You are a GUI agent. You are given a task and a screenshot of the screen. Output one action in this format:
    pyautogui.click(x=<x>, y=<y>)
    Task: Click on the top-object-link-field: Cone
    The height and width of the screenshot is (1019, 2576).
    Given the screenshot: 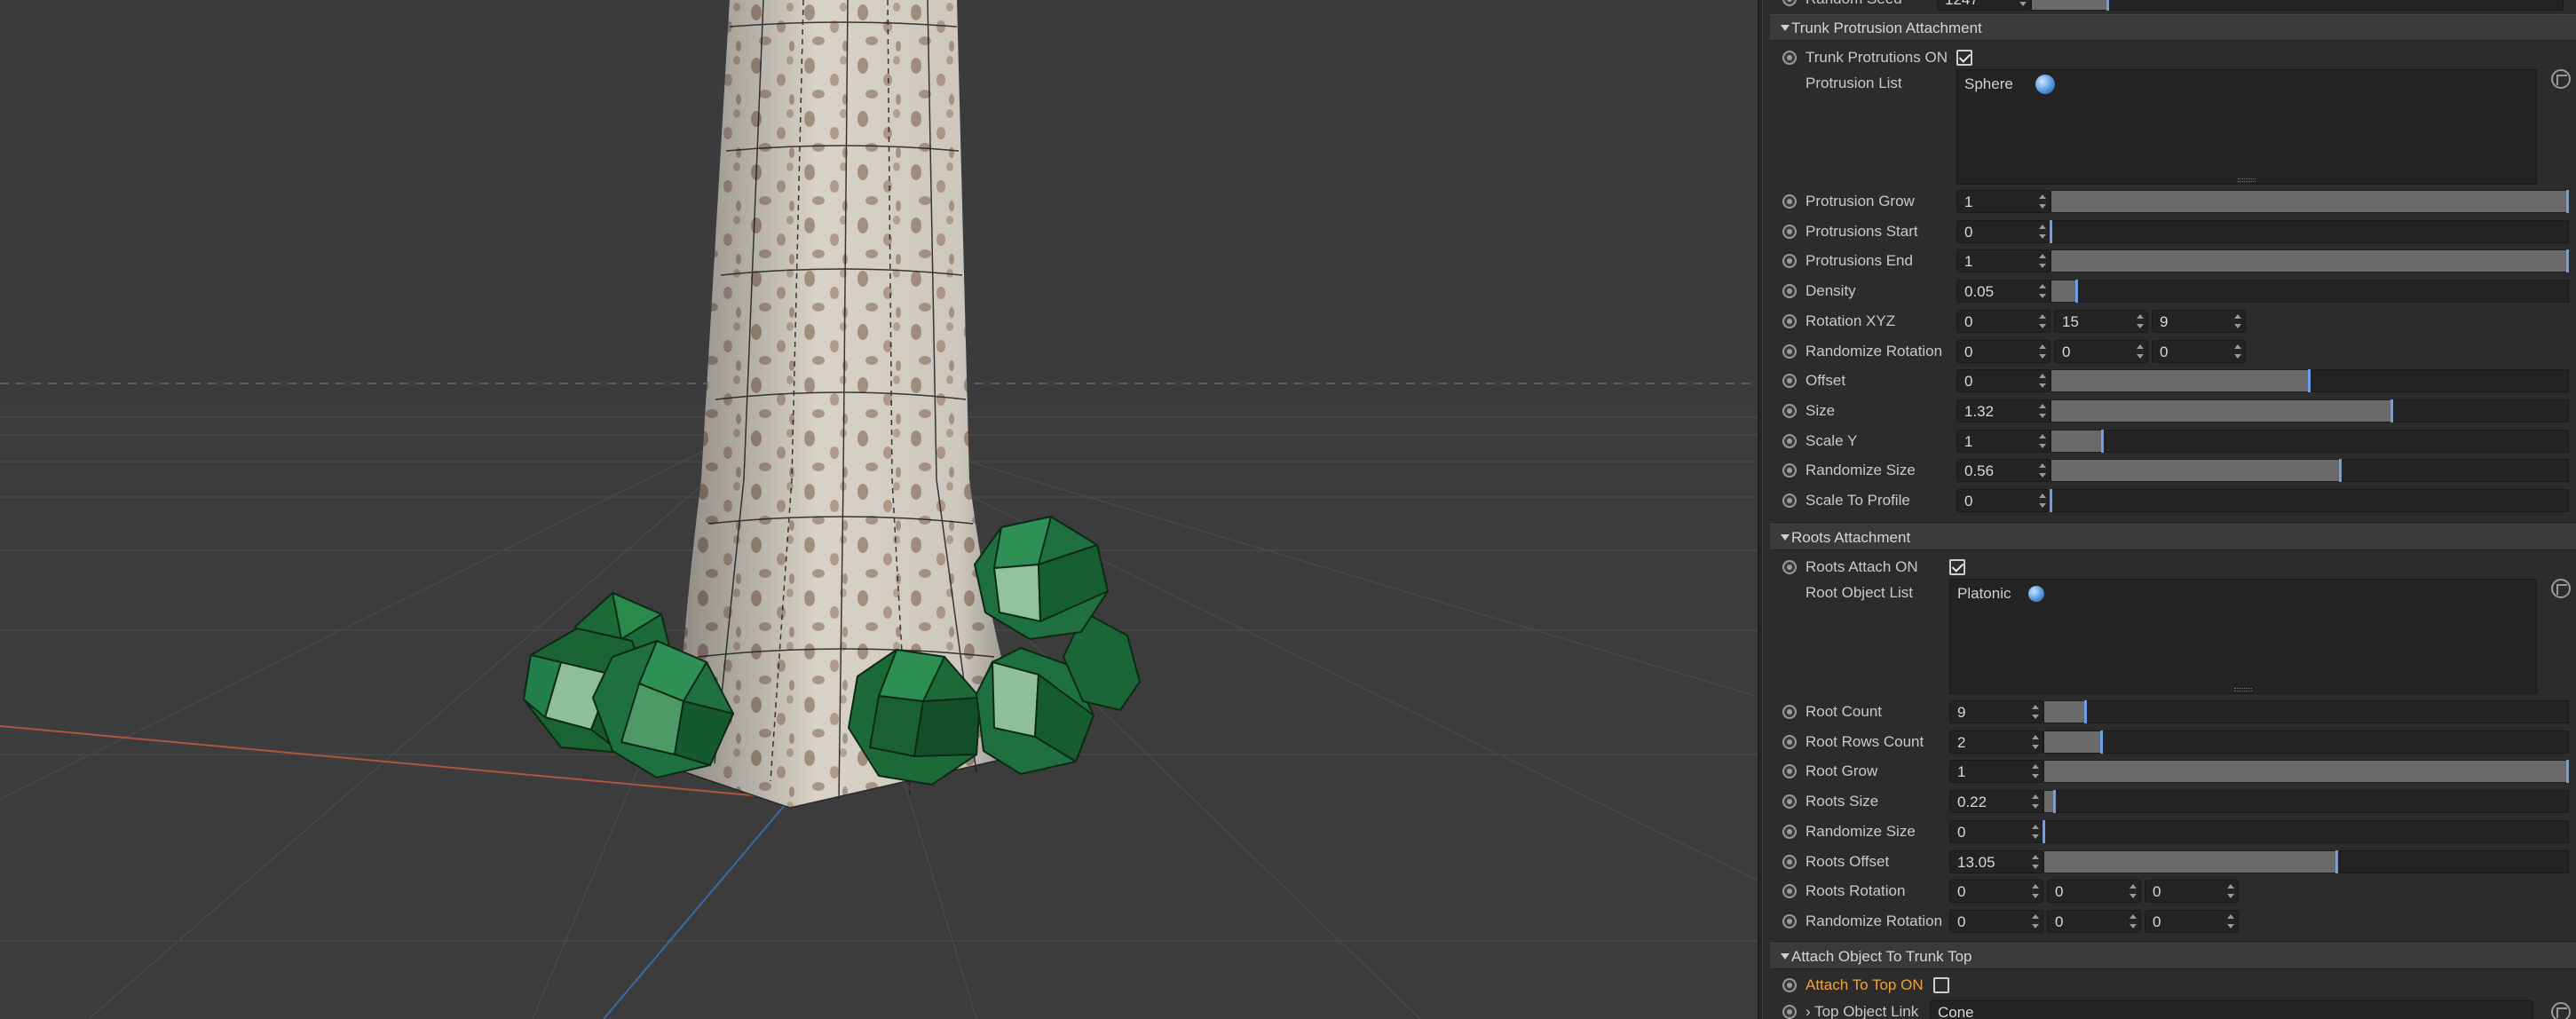 What is the action you would take?
    pyautogui.click(x=2231, y=1009)
    